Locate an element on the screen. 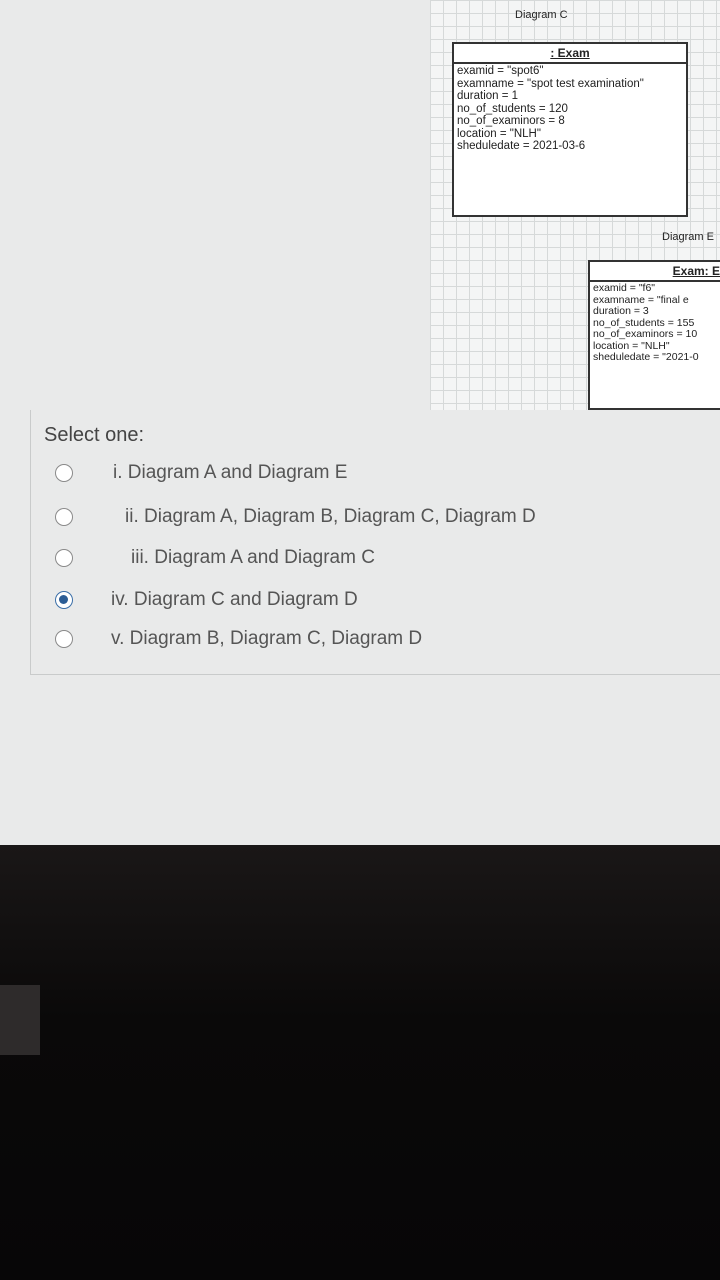 The height and width of the screenshot is (1280, 720). attr-no-of-examinors: no_of_examinors = 10 is located at coordinates (645, 334).